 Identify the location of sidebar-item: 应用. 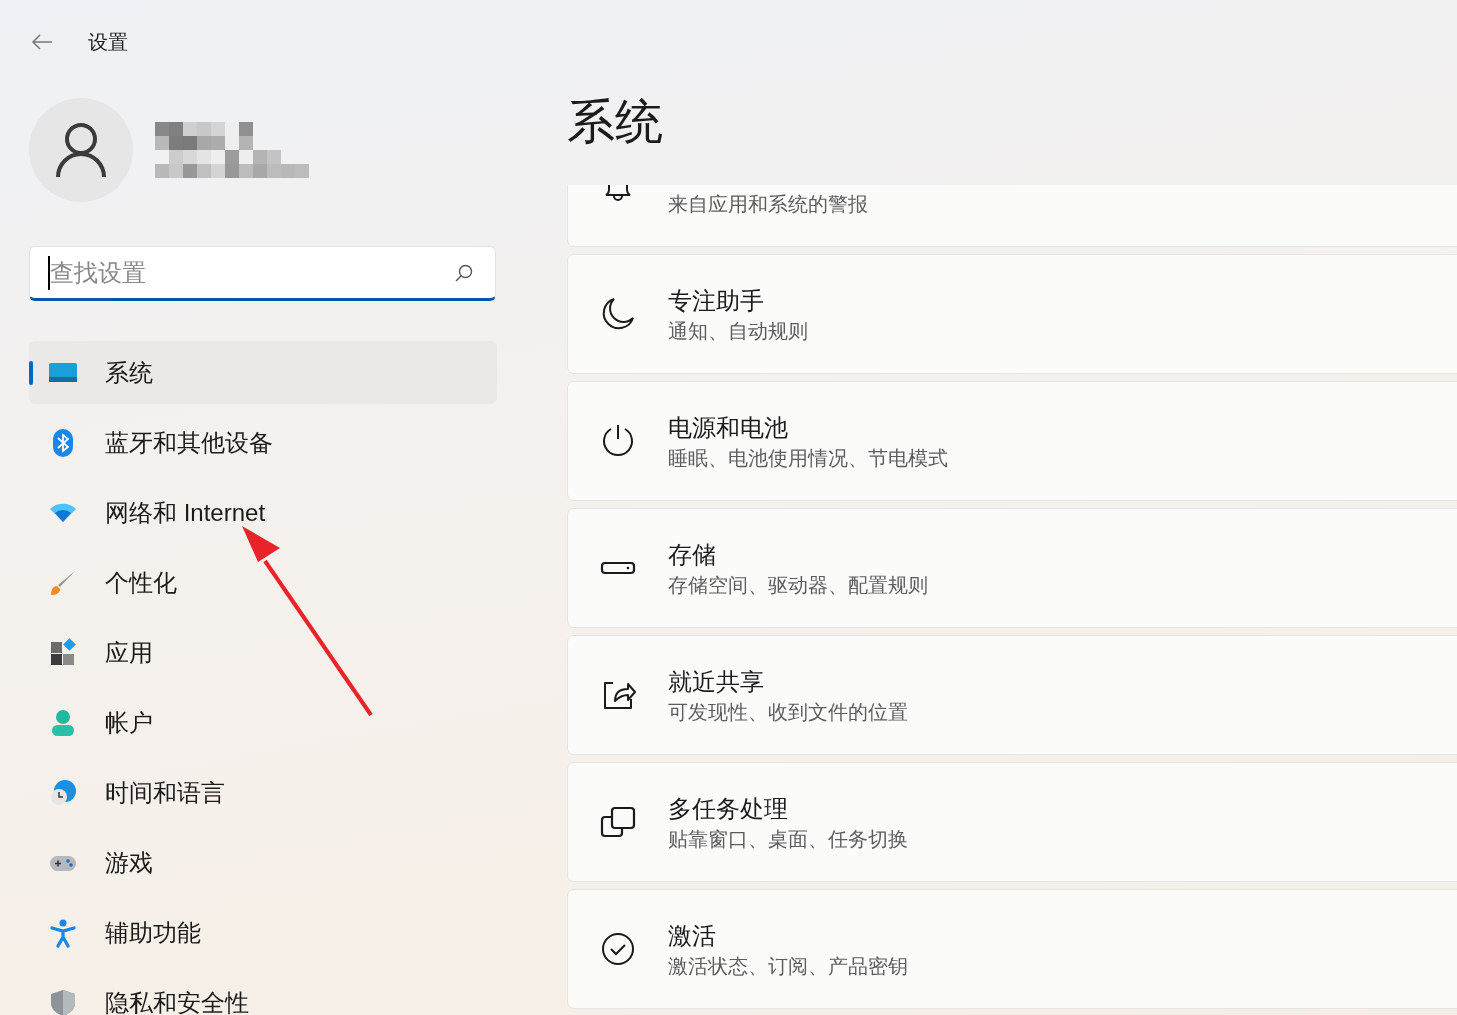
(263, 652).